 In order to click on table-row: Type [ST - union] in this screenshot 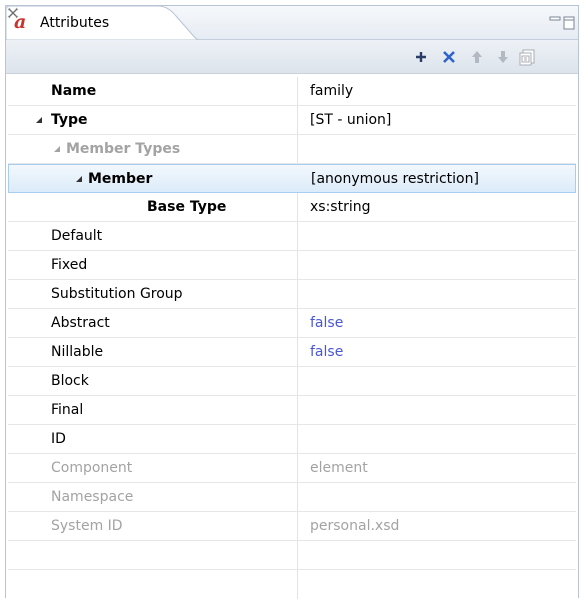, I will do `click(292, 120)`.